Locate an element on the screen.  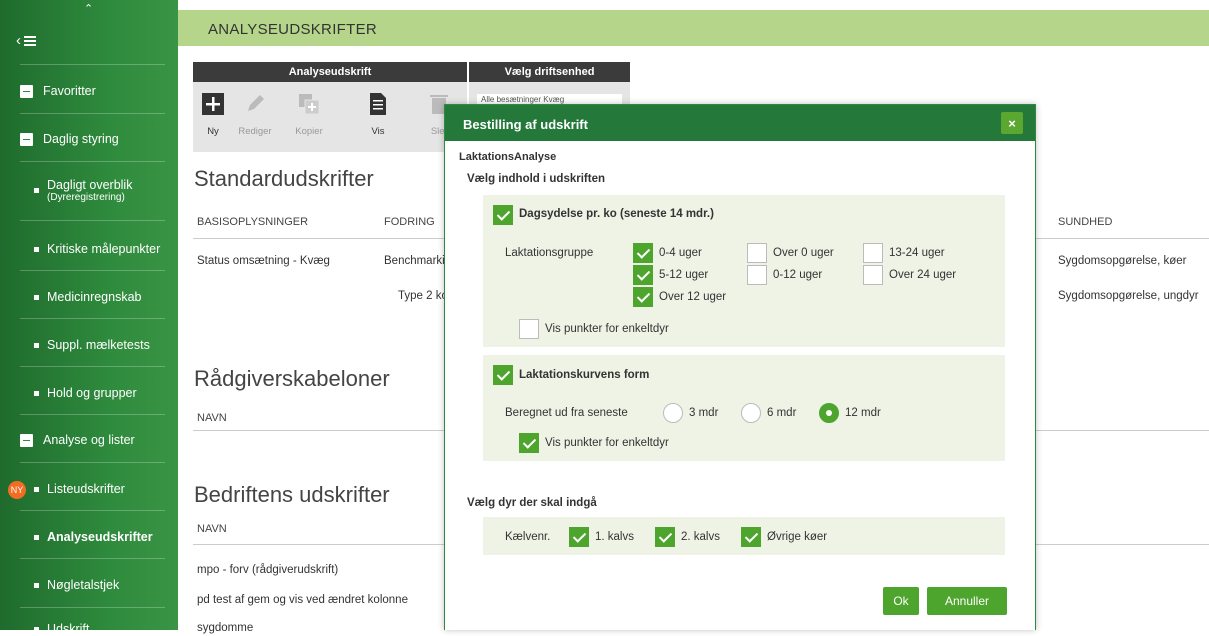
section-label: Laktationskurvens form is located at coordinates (584, 375).